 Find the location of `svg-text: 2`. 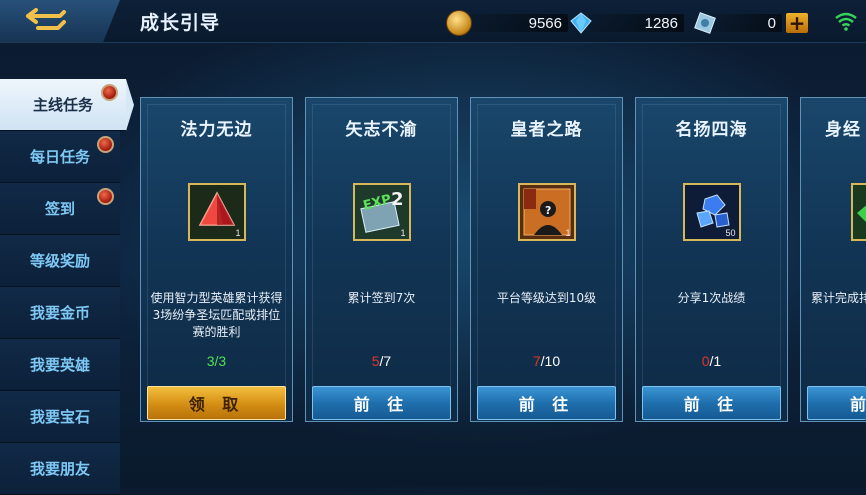

svg-text: 2 is located at coordinates (397, 199).